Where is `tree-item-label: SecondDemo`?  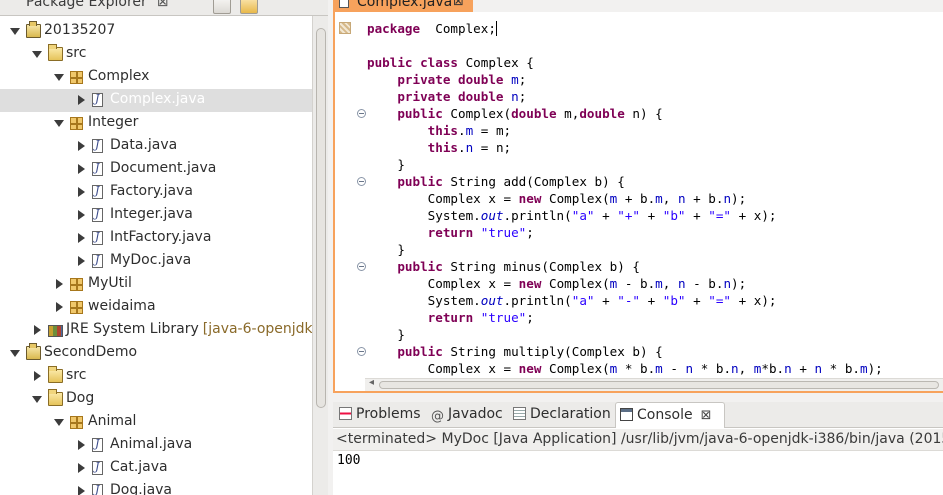 tree-item-label: SecondDemo is located at coordinates (90, 352).